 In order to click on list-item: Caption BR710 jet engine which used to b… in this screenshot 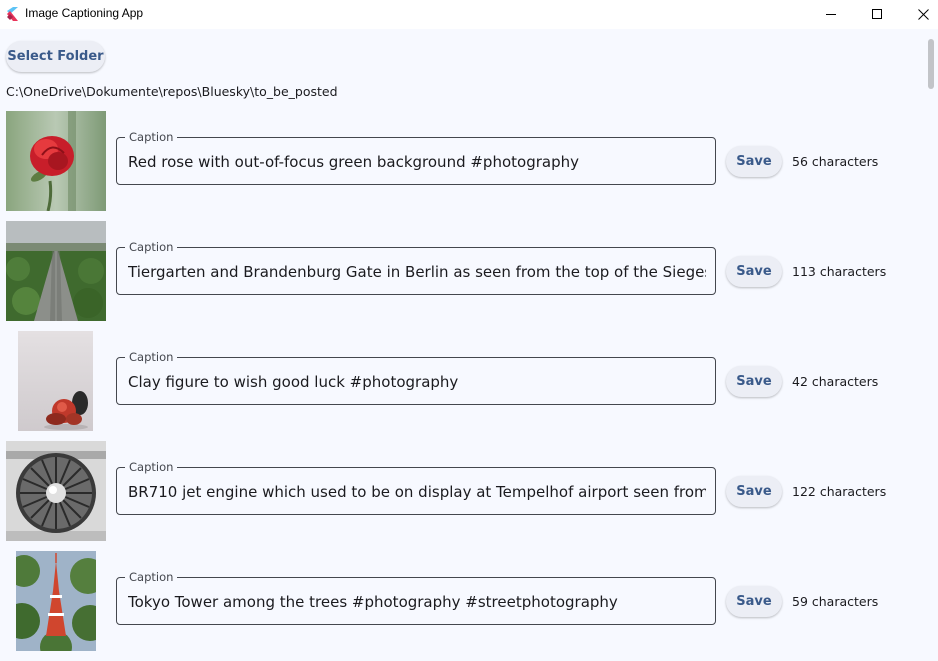, I will do `click(462, 491)`.